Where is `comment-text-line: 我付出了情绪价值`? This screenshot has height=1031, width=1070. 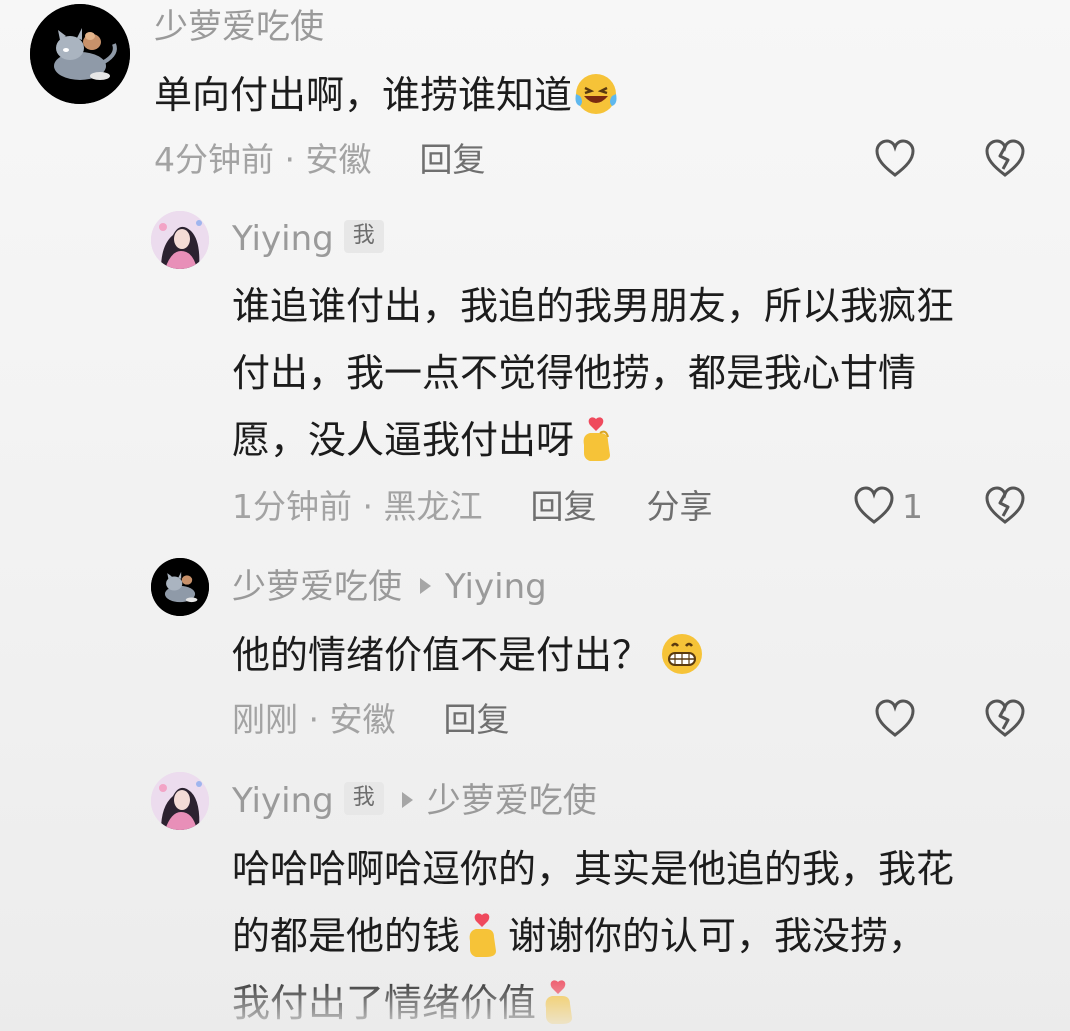
comment-text-line: 我付出了情绪价值 is located at coordinates (384, 1003).